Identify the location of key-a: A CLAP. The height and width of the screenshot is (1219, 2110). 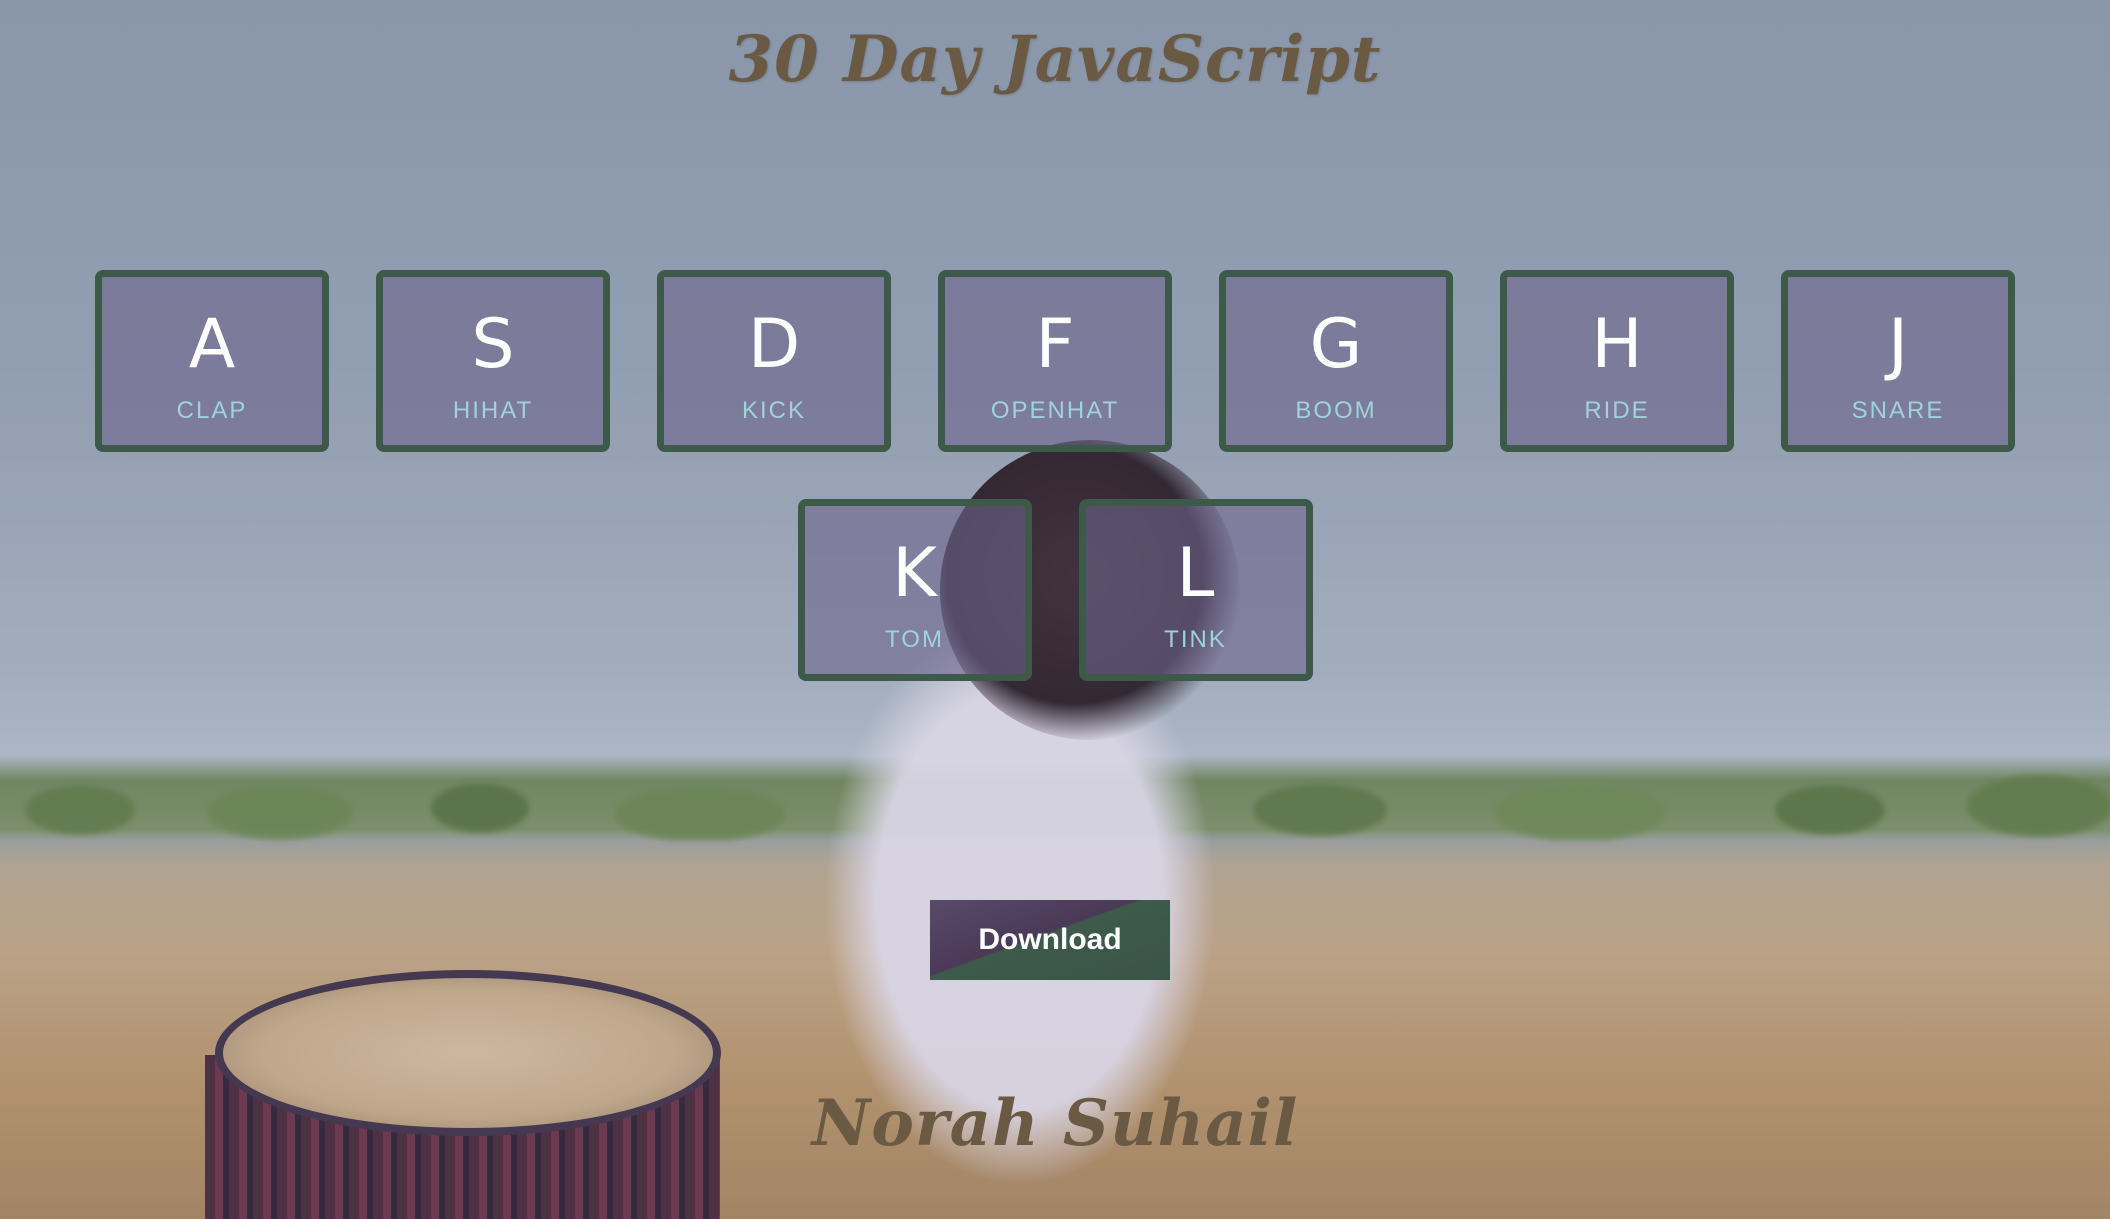
(212, 361).